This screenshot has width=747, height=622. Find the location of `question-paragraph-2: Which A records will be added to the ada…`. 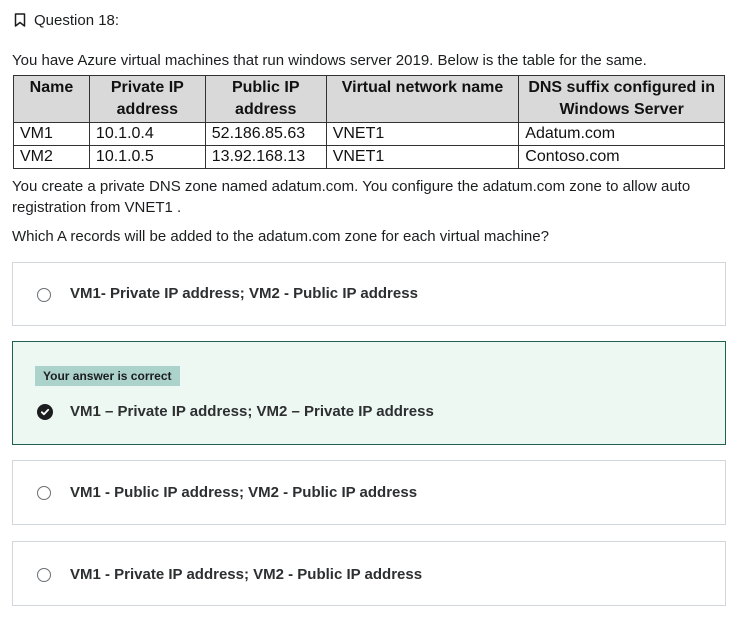

question-paragraph-2: Which A records will be added to the ada… is located at coordinates (280, 236).